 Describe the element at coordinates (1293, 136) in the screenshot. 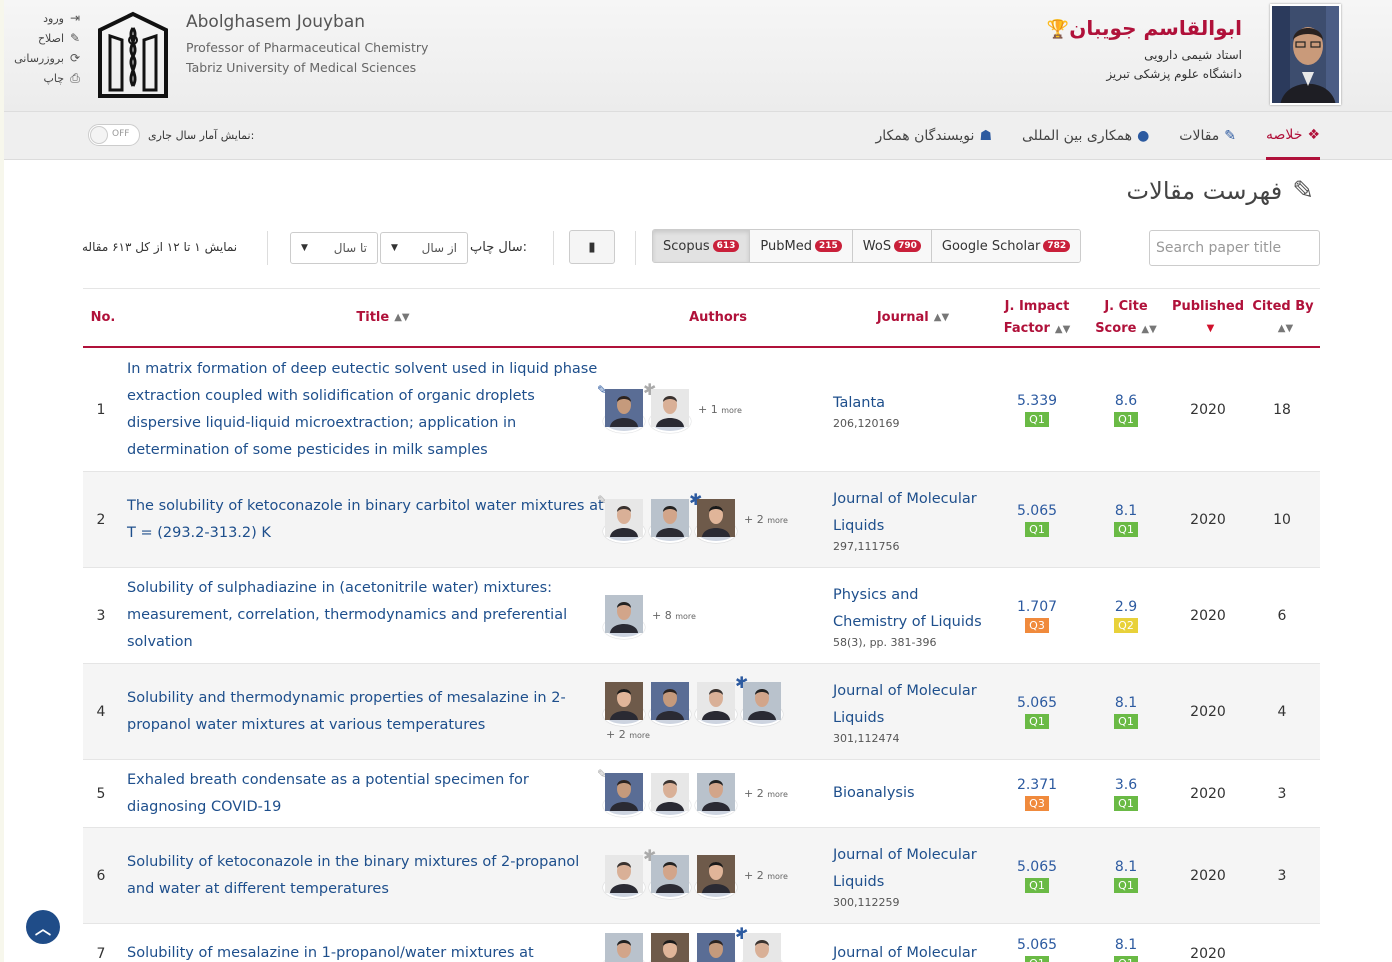

I see `tab-summary: خلاصه ❖` at that location.